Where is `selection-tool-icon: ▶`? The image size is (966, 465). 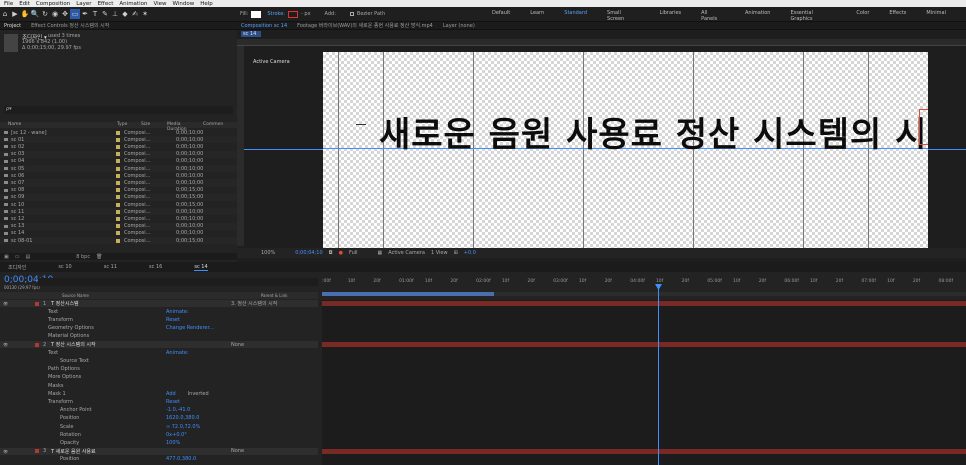
selection-tool-icon: ▶ is located at coordinates (15, 14).